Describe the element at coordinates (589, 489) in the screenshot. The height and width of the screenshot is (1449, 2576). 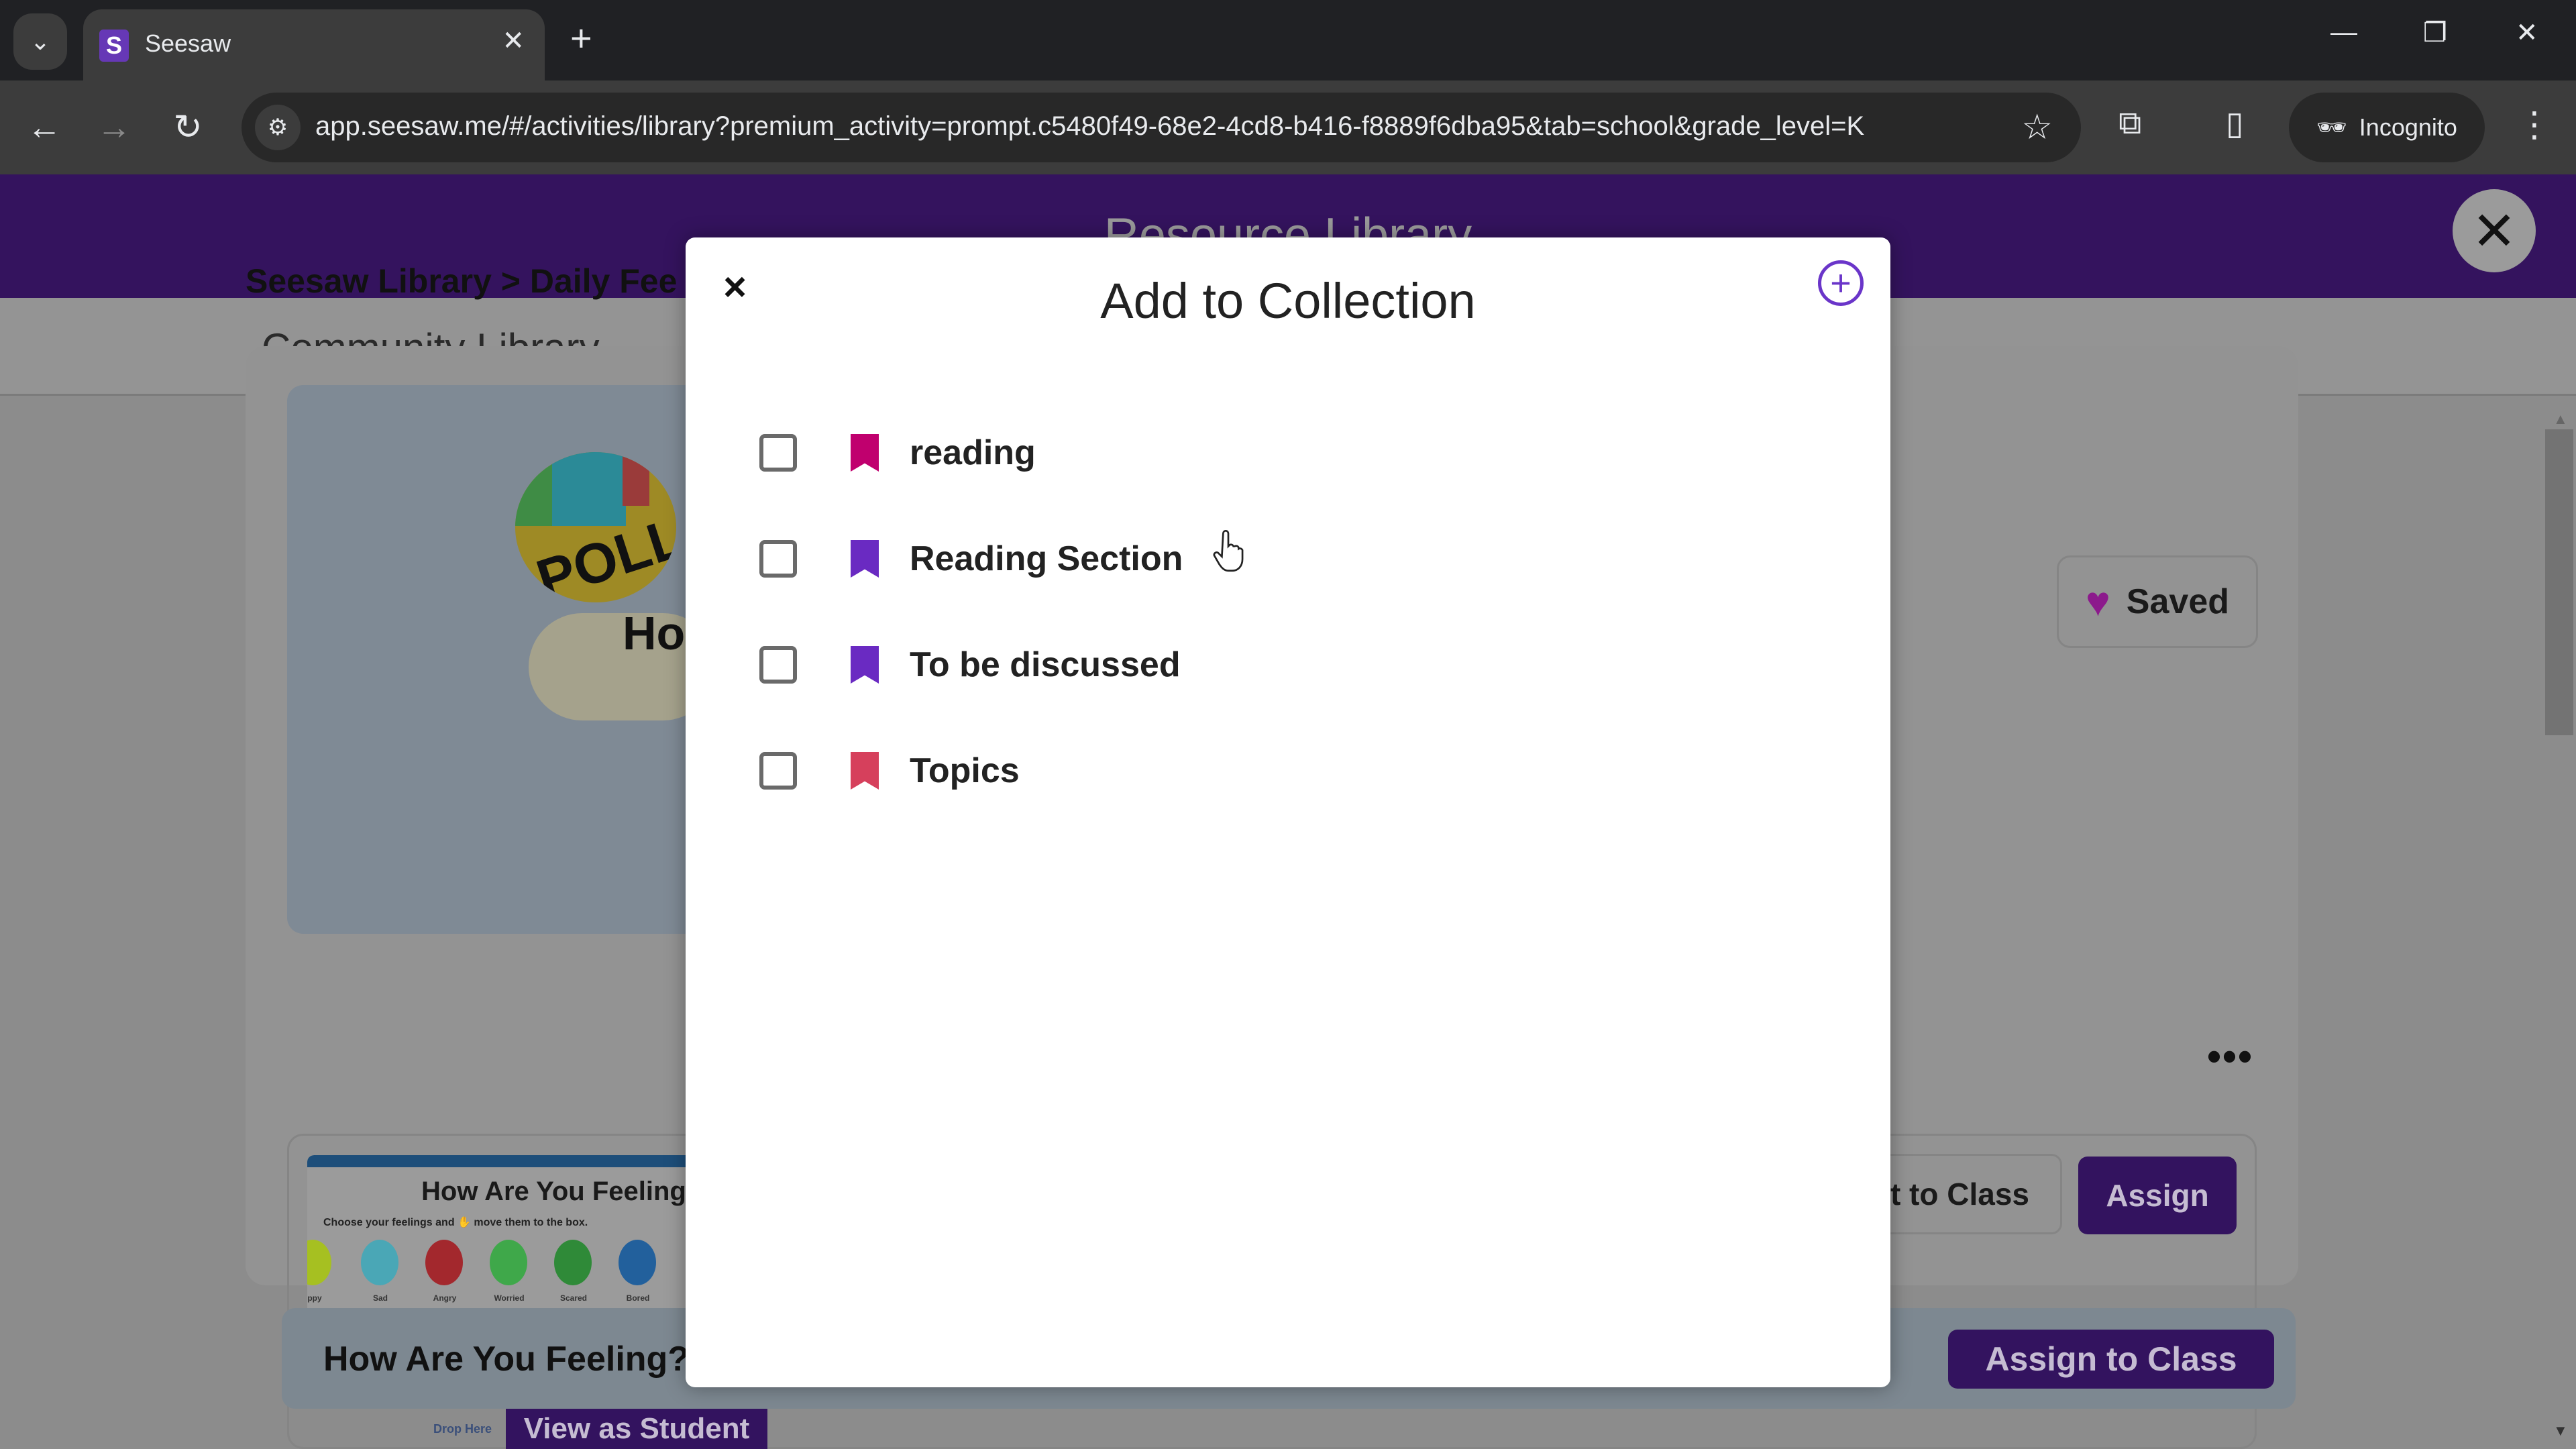
I see `pie-slice-blue` at that location.